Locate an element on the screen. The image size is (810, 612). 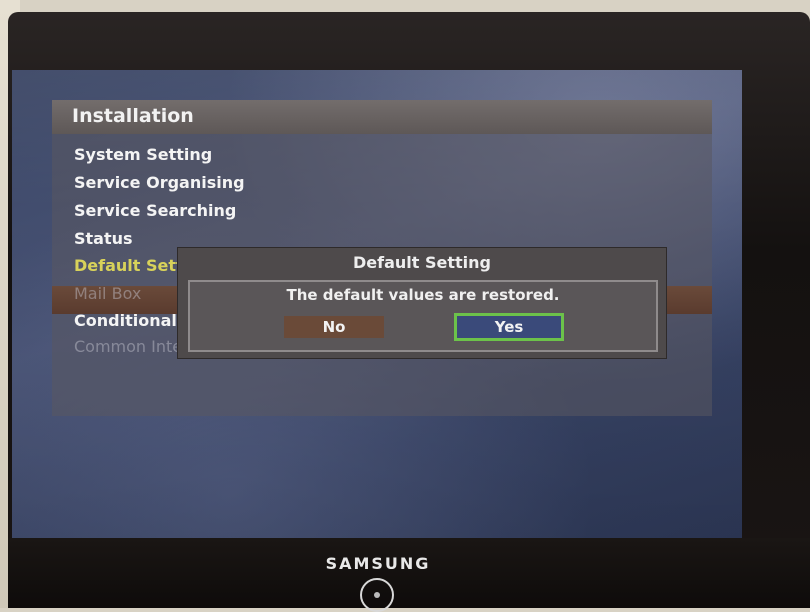
dialog-title: Default Setting is located at coordinates (422, 262).